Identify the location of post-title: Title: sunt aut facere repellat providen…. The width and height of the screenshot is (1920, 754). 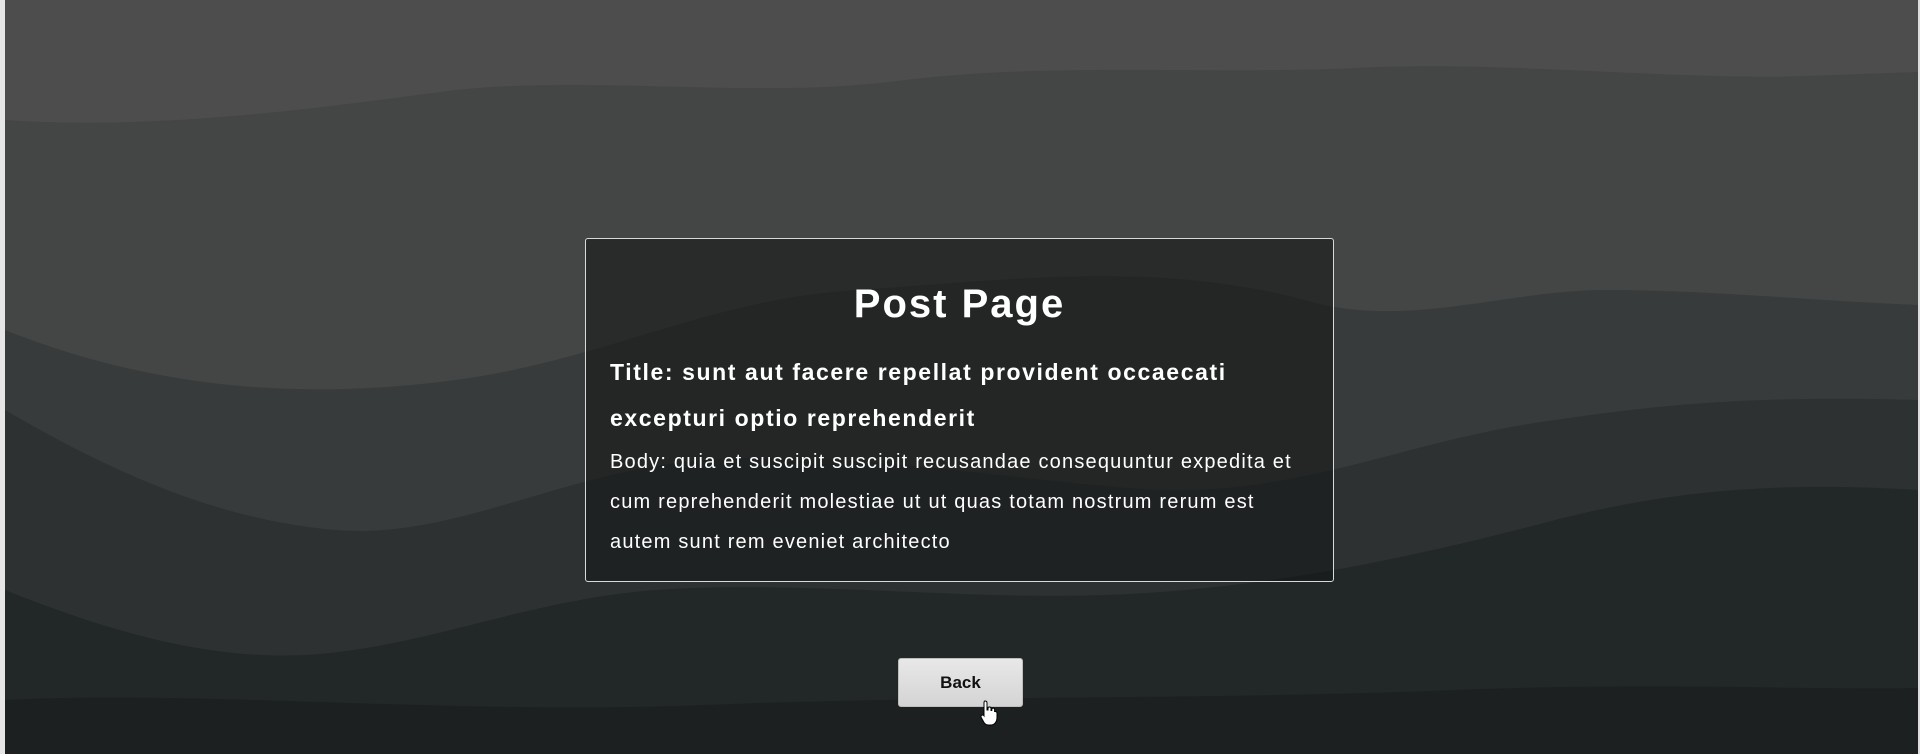
(918, 395).